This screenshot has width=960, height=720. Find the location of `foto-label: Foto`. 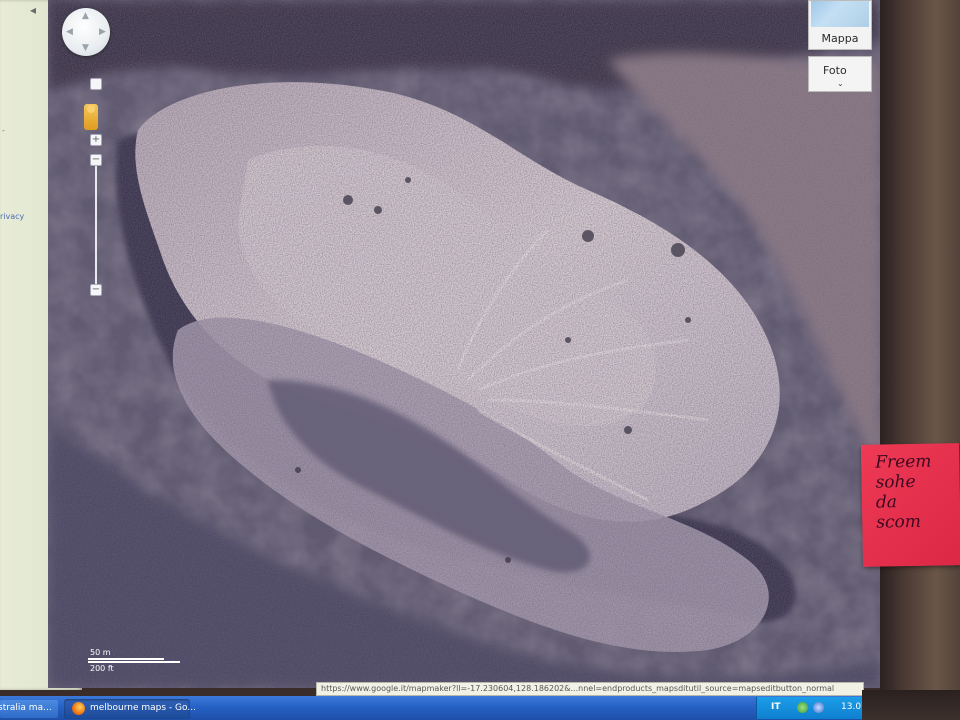

foto-label: Foto is located at coordinates (835, 70).